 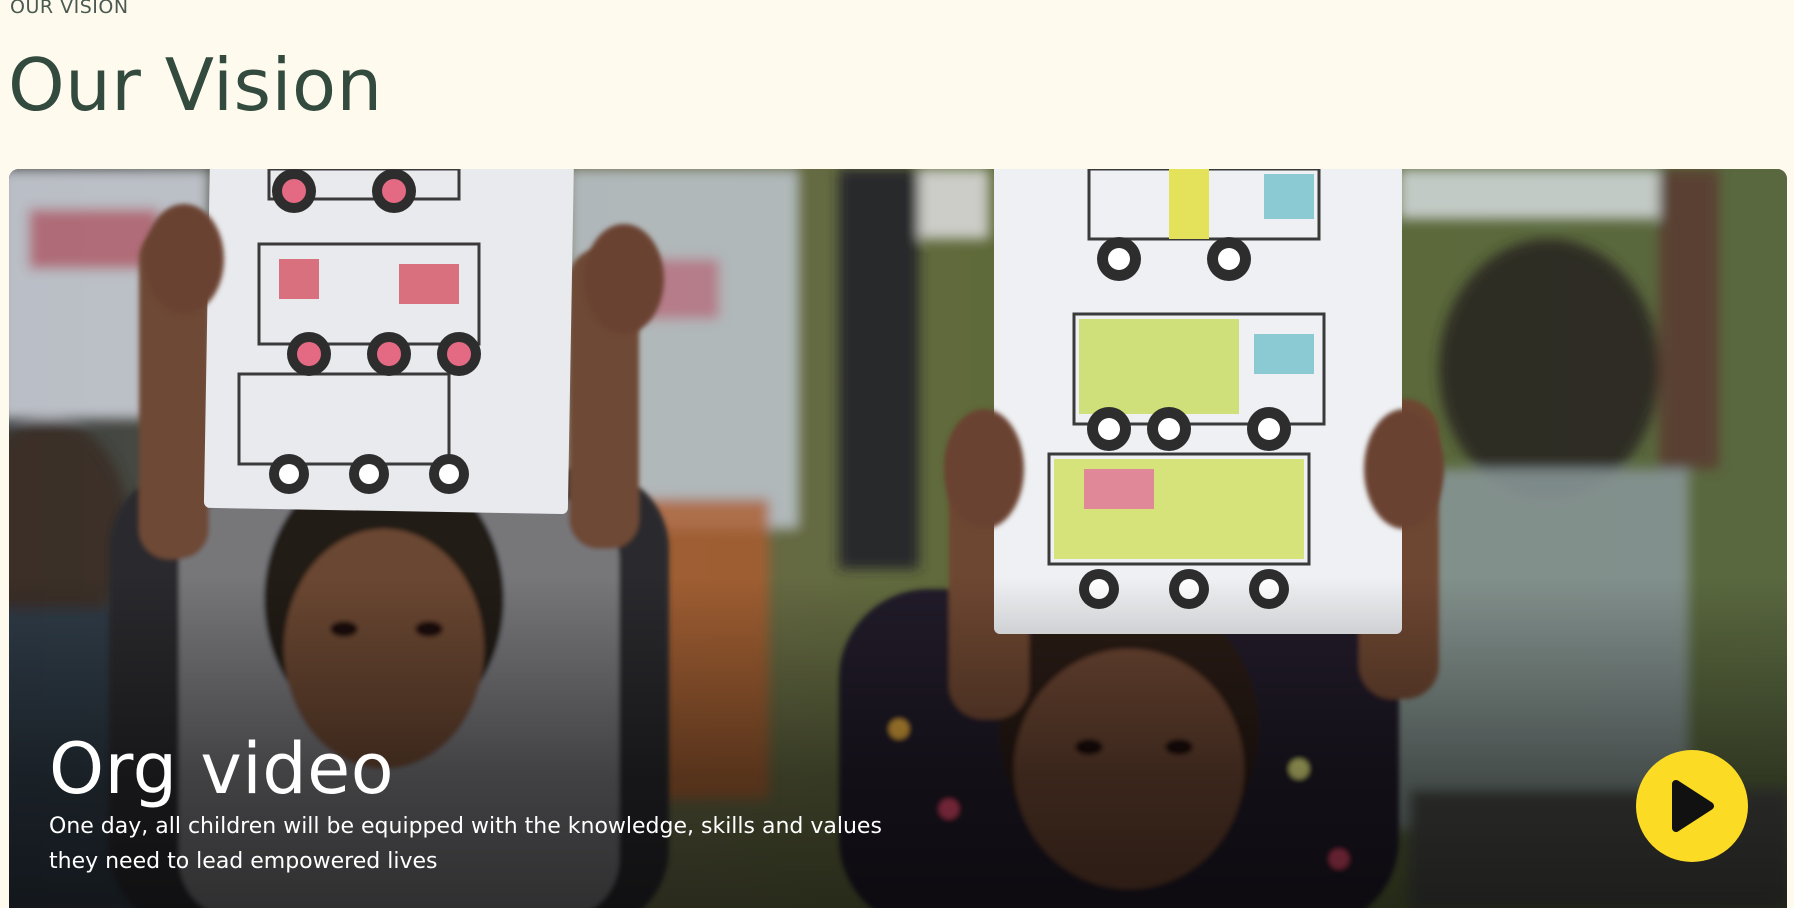 I want to click on play-icon, so click(x=1693, y=806).